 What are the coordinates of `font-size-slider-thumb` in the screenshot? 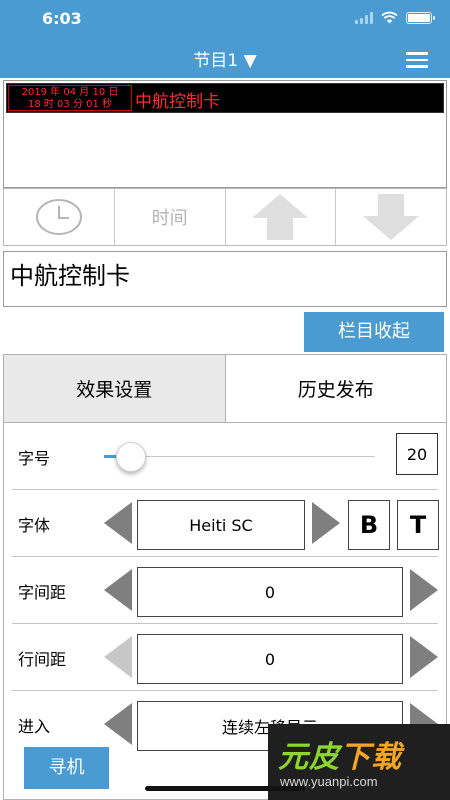 It's located at (131, 457).